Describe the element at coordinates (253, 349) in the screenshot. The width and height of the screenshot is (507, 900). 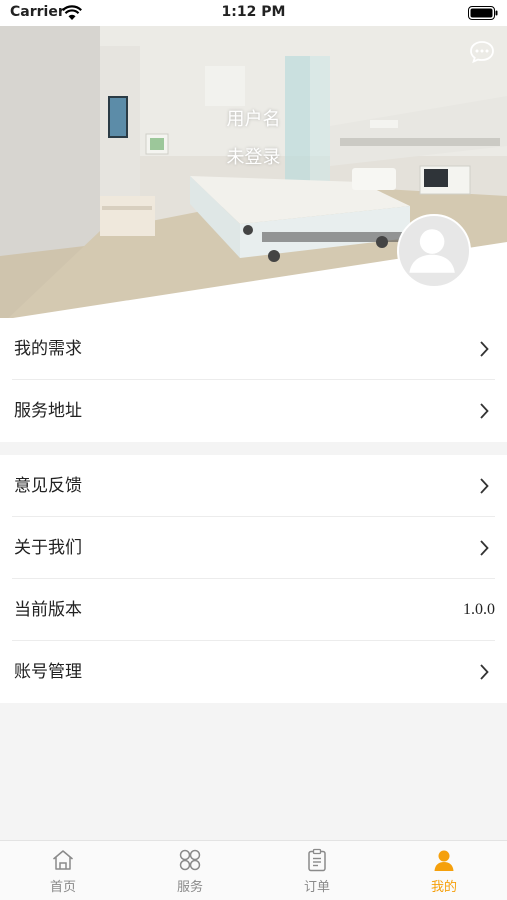
I see `menu-item-my-demands: 我的需求` at that location.